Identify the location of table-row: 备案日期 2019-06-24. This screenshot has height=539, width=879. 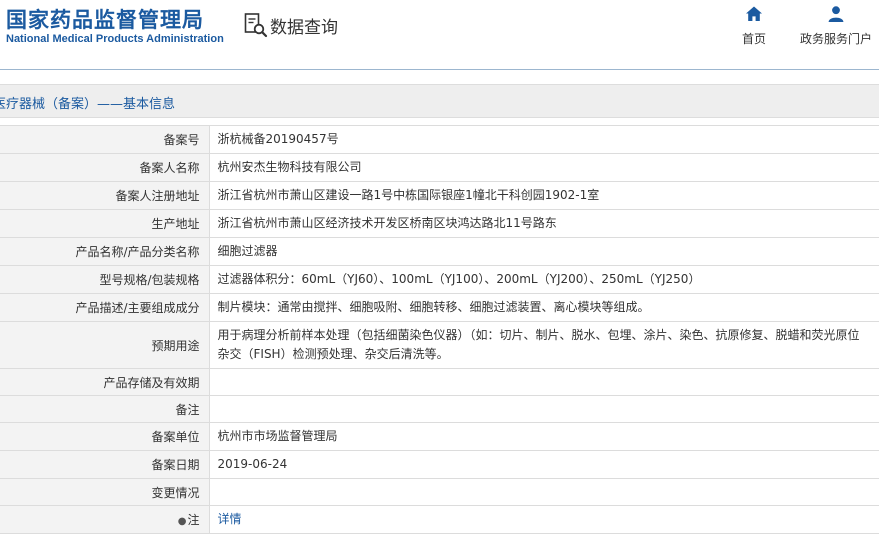
(439, 464).